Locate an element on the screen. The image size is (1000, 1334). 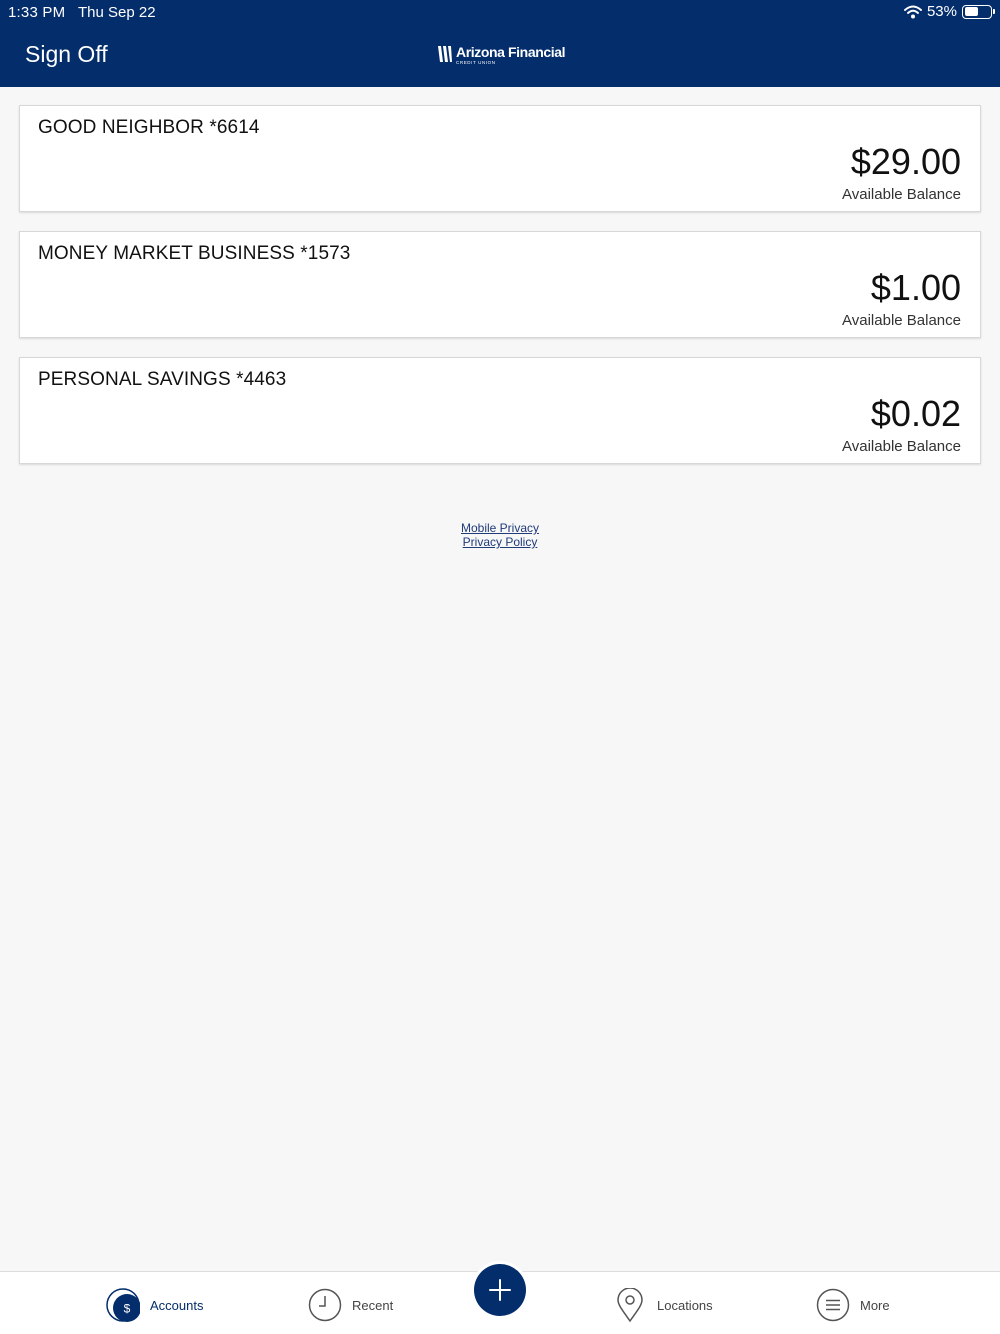
privacy-policy-link: Privacy Policy is located at coordinates (500, 542).